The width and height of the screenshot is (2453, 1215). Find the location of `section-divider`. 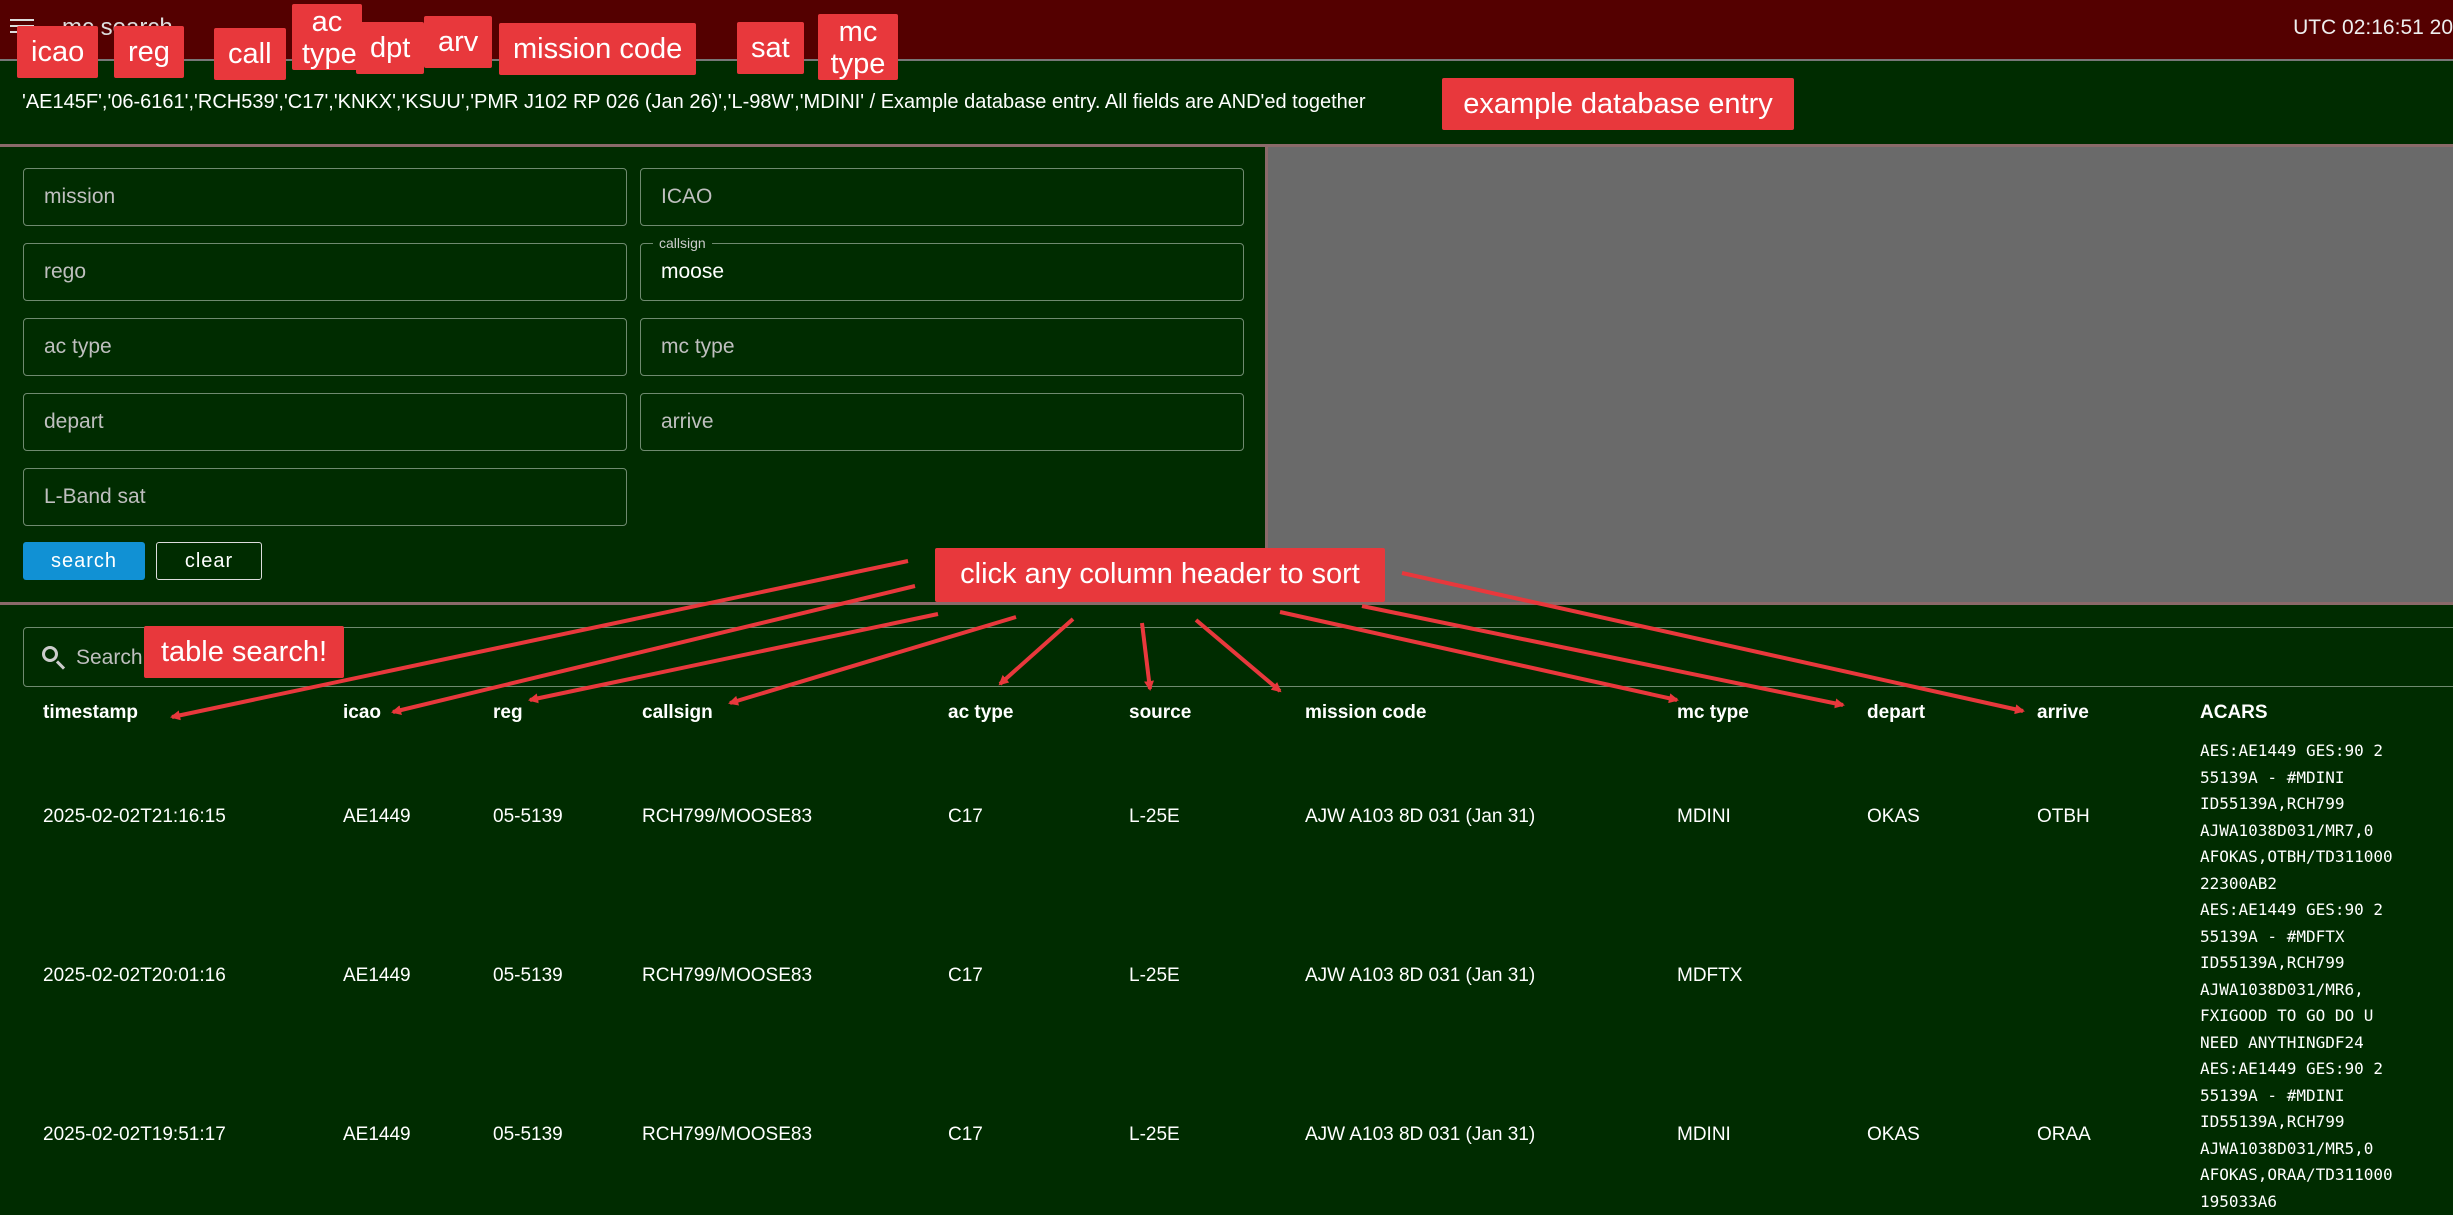

section-divider is located at coordinates (1226, 603).